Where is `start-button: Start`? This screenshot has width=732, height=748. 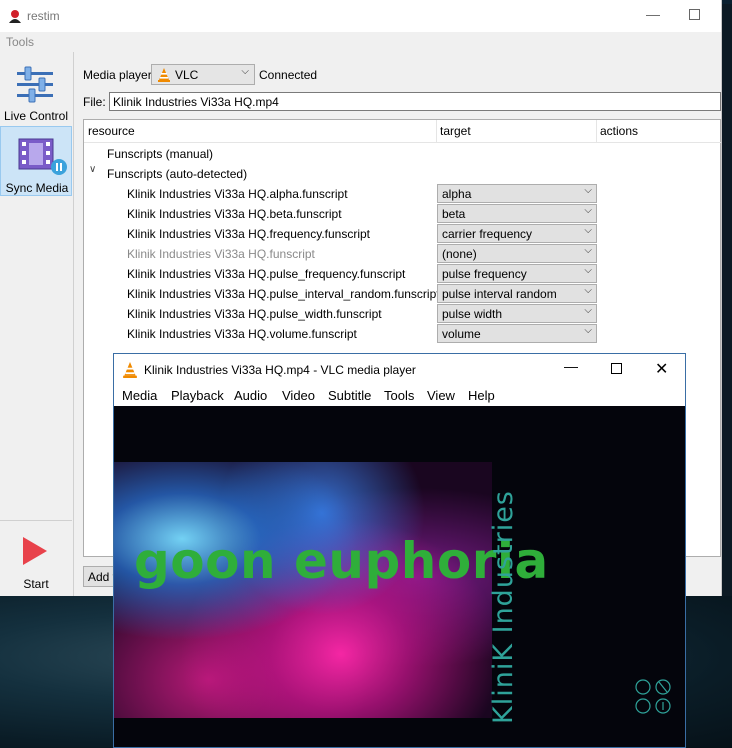
start-button: Start is located at coordinates (36, 558).